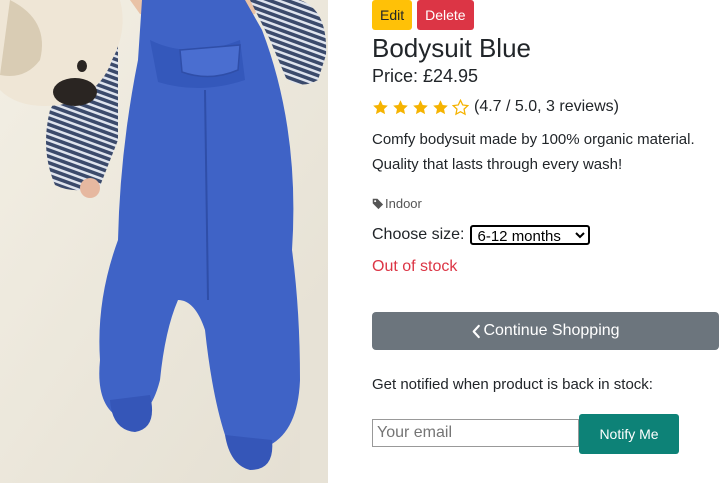 This screenshot has width=728, height=483. What do you see at coordinates (425, 76) in the screenshot?
I see `product-price: Price: £24.95` at bounding box center [425, 76].